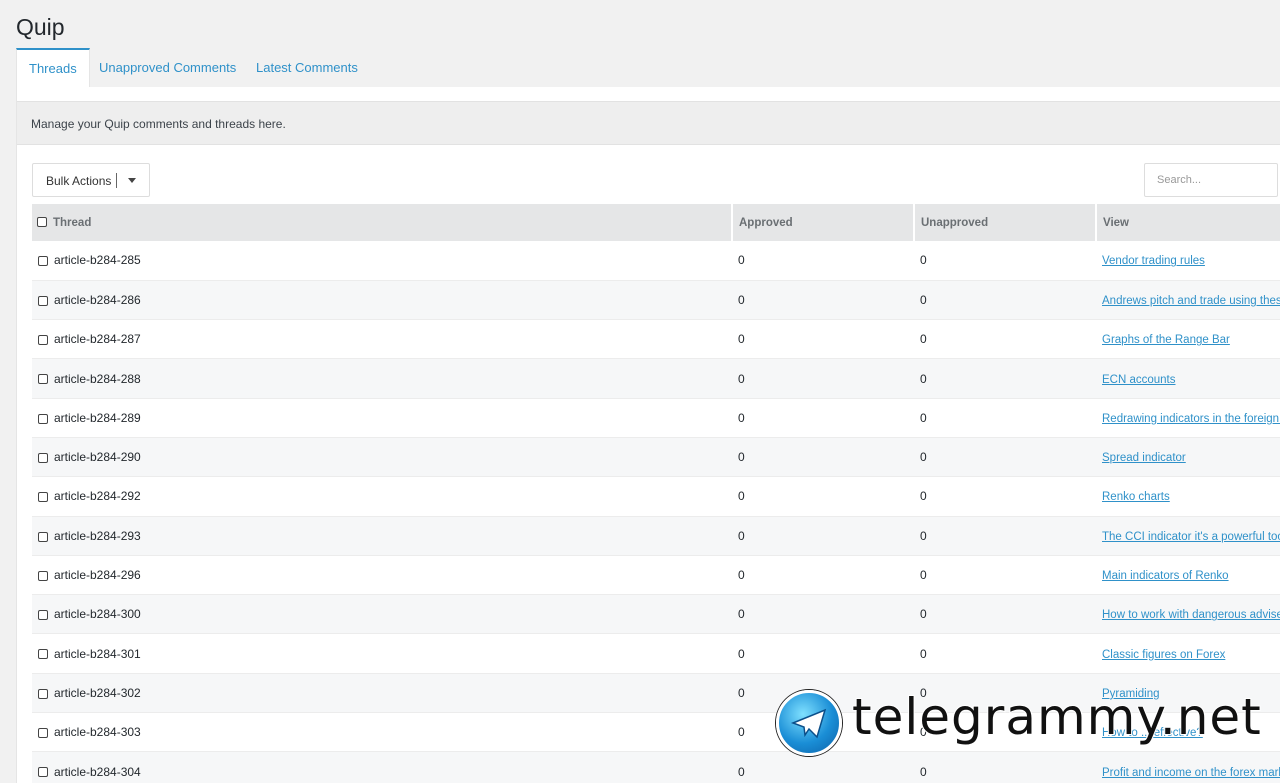 Image resolution: width=1280 pixels, height=783 pixels. Describe the element at coordinates (382, 417) in the screenshot. I see `thread-cell: article-b284-289` at that location.